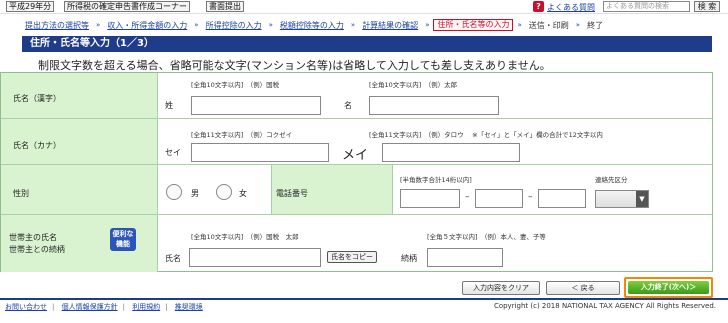 This screenshot has width=728, height=323. What do you see at coordinates (436, 180) in the screenshot?
I see `phone-hint: [半角数字合計14桁以内]` at bounding box center [436, 180].